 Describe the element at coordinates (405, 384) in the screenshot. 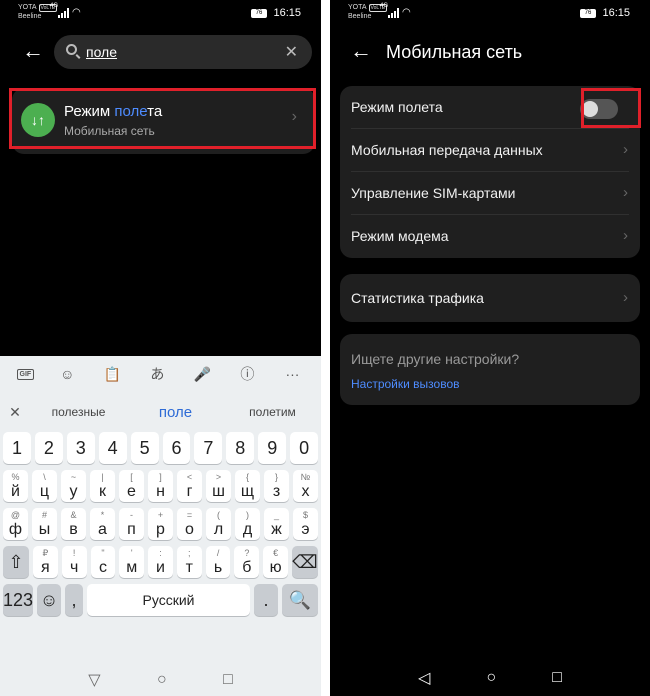

I see `call-settings-link: Настройки вызовов` at that location.